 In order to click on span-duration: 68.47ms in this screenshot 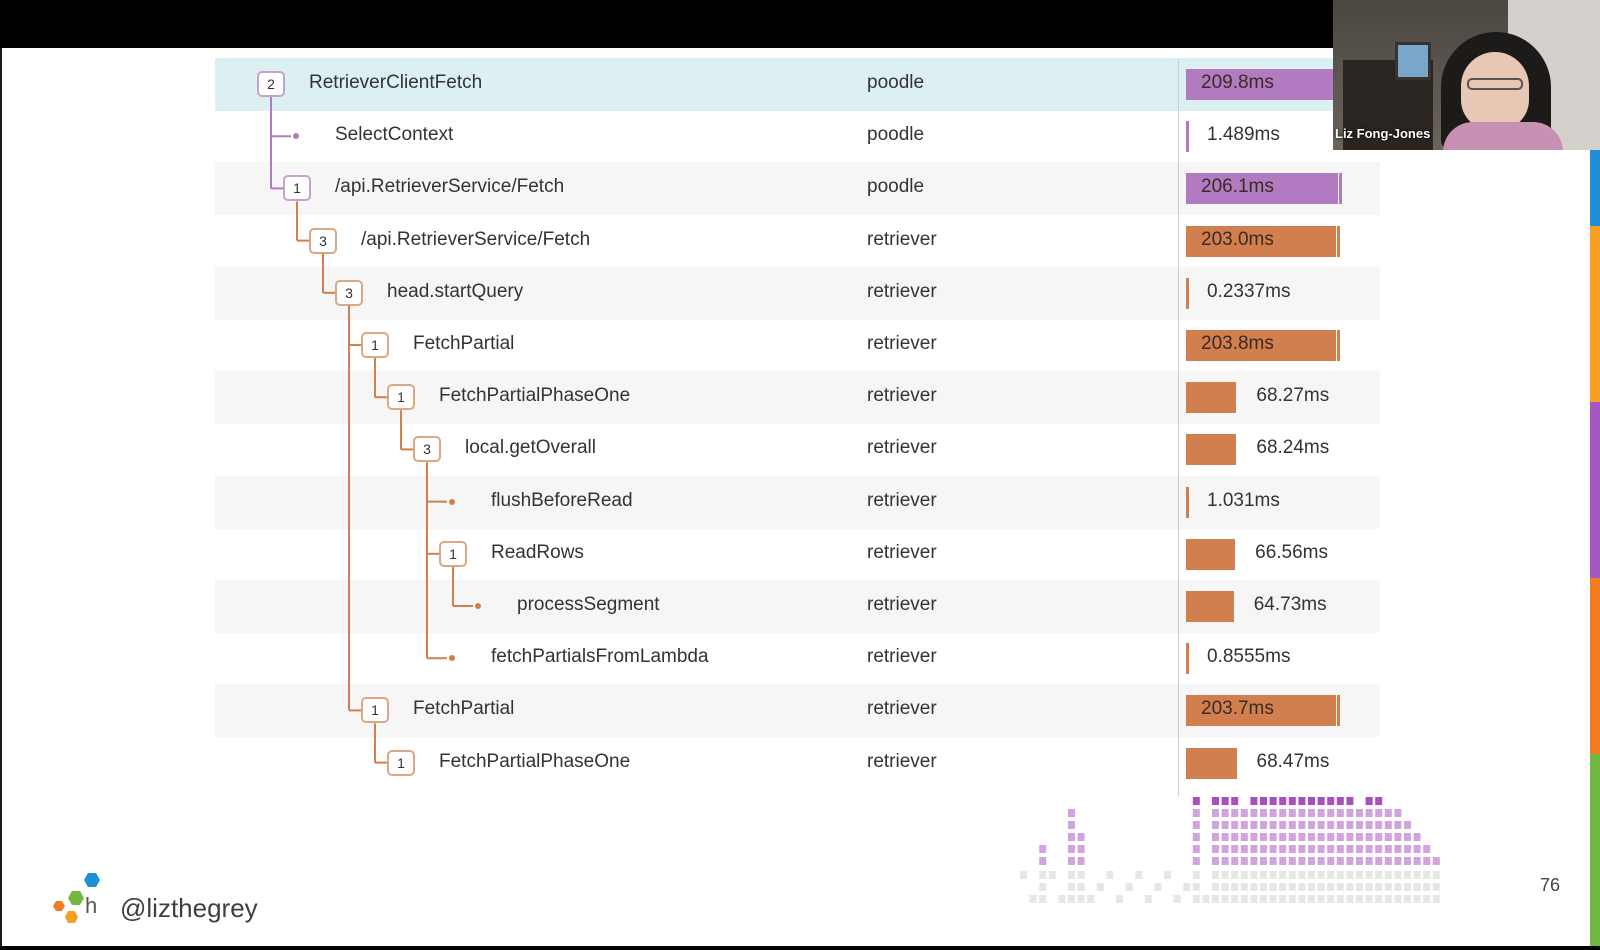, I will do `click(1293, 761)`.